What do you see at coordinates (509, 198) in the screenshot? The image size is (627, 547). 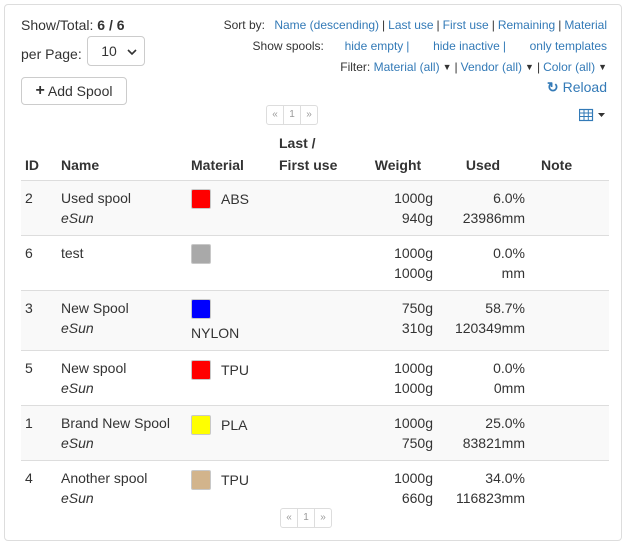 I see `used-percent: 6.0%` at bounding box center [509, 198].